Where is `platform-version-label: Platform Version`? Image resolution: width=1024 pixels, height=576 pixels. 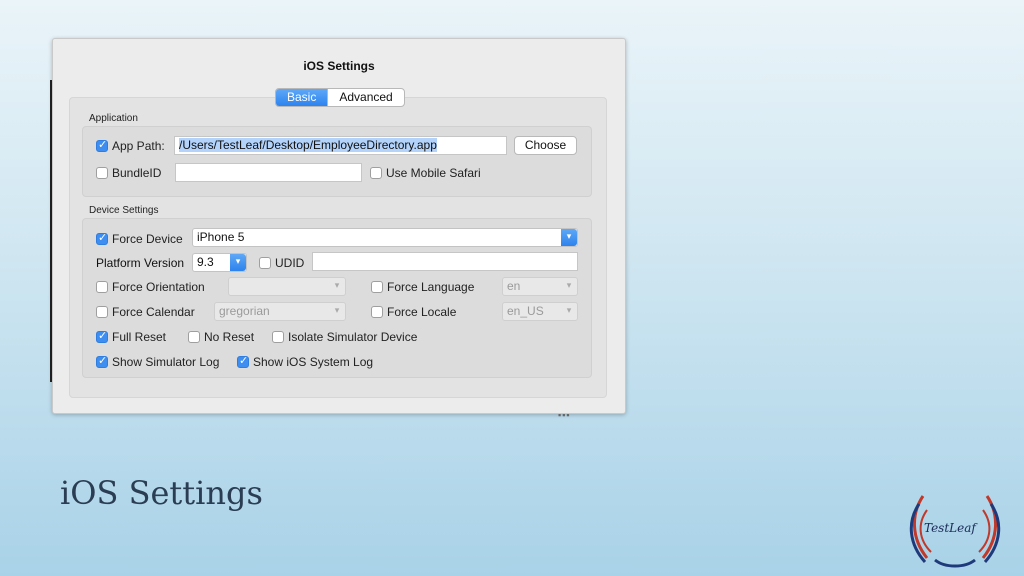
platform-version-label: Platform Version is located at coordinates (140, 263).